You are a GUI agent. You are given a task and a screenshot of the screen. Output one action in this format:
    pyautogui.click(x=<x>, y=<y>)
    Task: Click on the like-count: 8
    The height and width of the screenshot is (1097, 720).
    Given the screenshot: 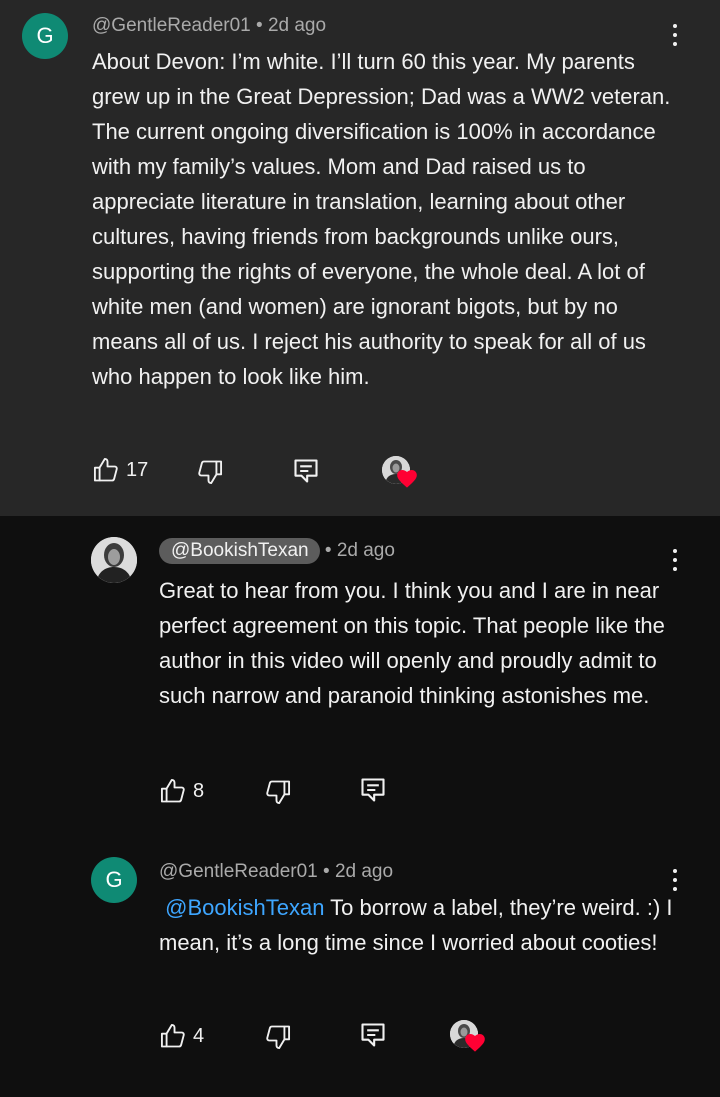 What is the action you would take?
    pyautogui.click(x=199, y=790)
    